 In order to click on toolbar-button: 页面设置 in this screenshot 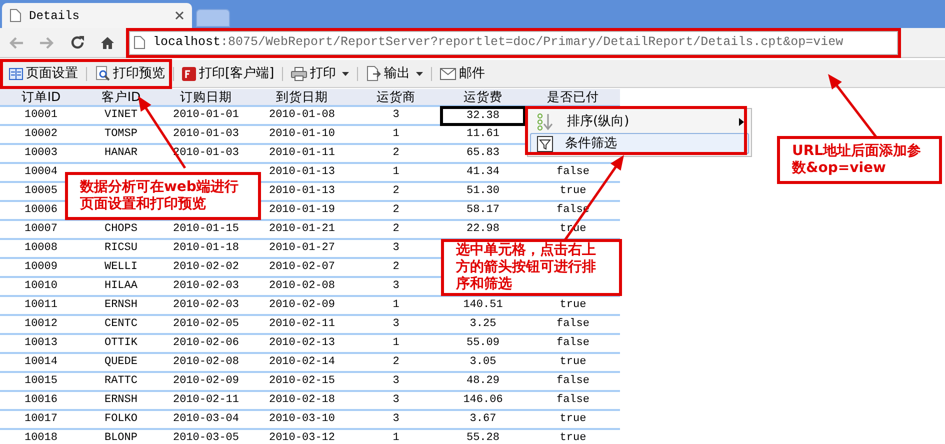, I will do `click(43, 74)`.